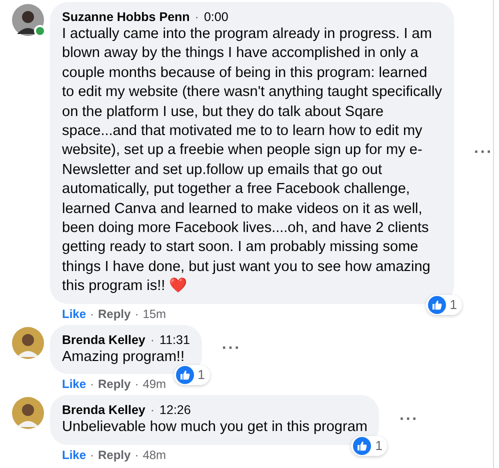 The width and height of the screenshot is (499, 468). What do you see at coordinates (154, 384) in the screenshot?
I see `comment-age: 49m` at bounding box center [154, 384].